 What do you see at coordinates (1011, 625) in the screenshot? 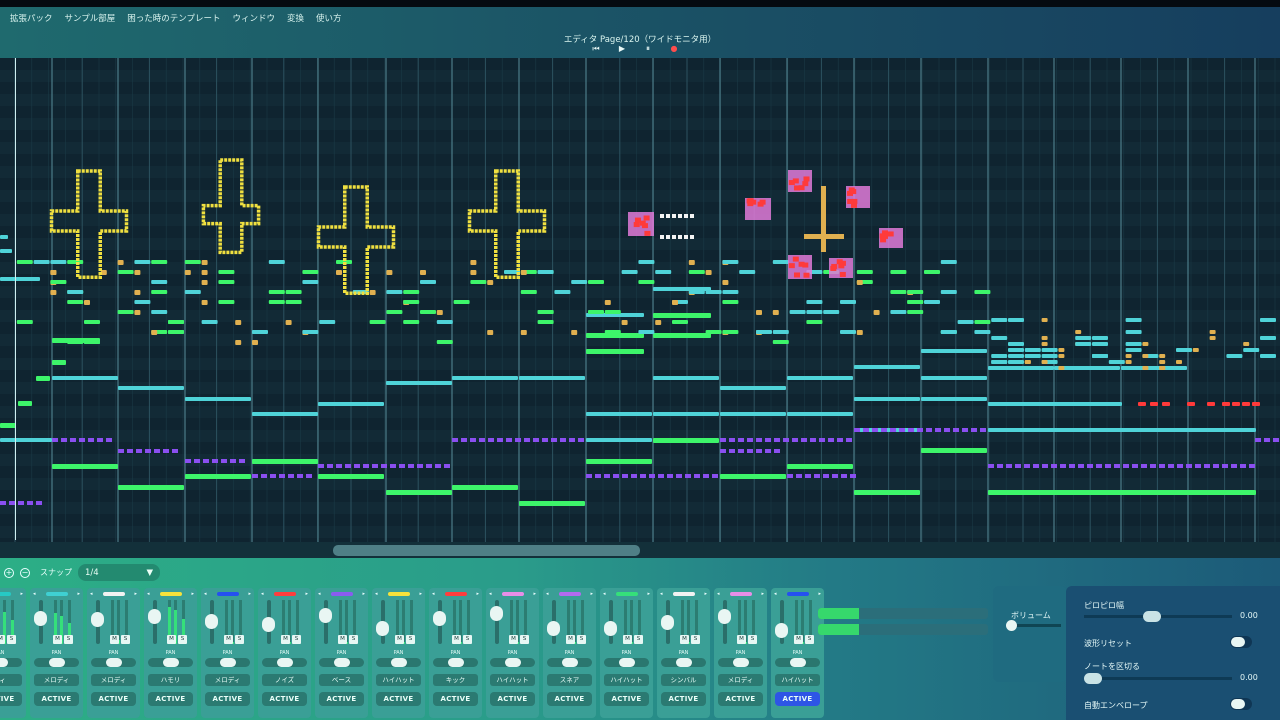
I see `volume-knob` at bounding box center [1011, 625].